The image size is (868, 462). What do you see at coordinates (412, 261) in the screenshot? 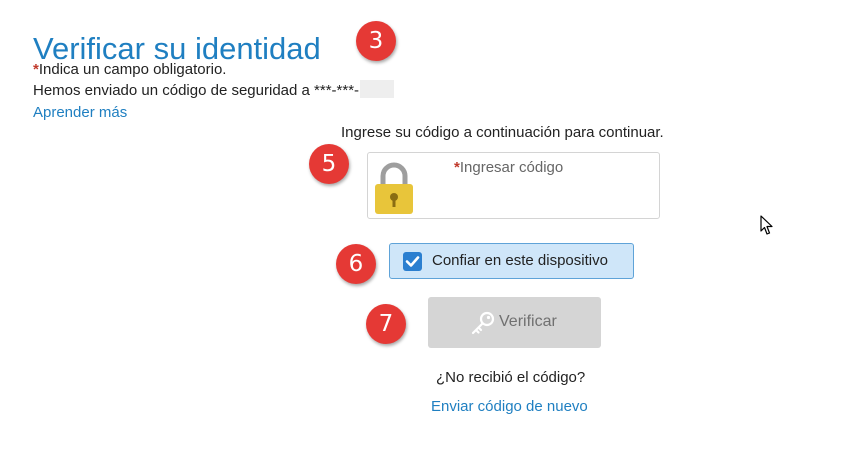
I see `checkbox-checked-icon` at bounding box center [412, 261].